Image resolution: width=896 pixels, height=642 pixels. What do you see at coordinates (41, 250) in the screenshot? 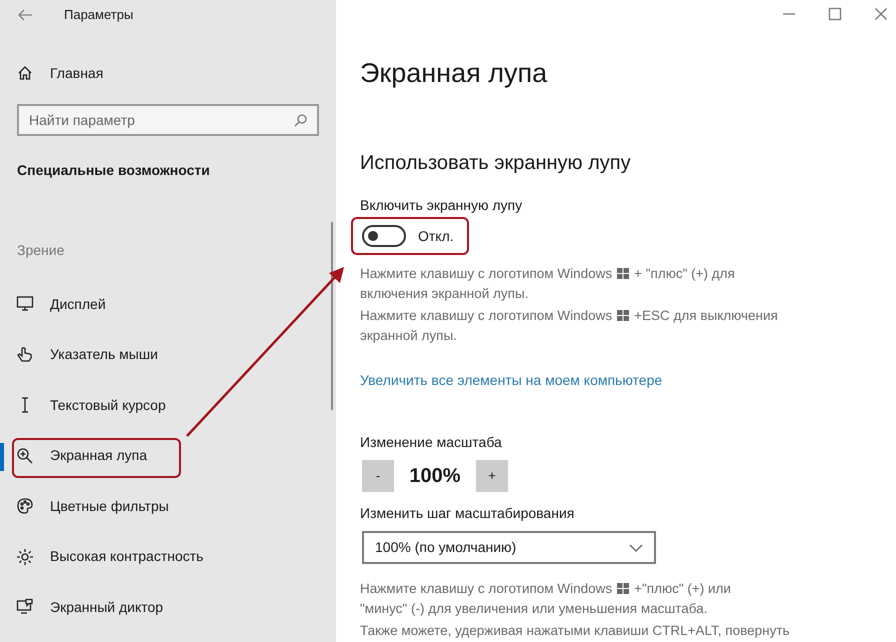
I see `group-heading: Зрение` at bounding box center [41, 250].